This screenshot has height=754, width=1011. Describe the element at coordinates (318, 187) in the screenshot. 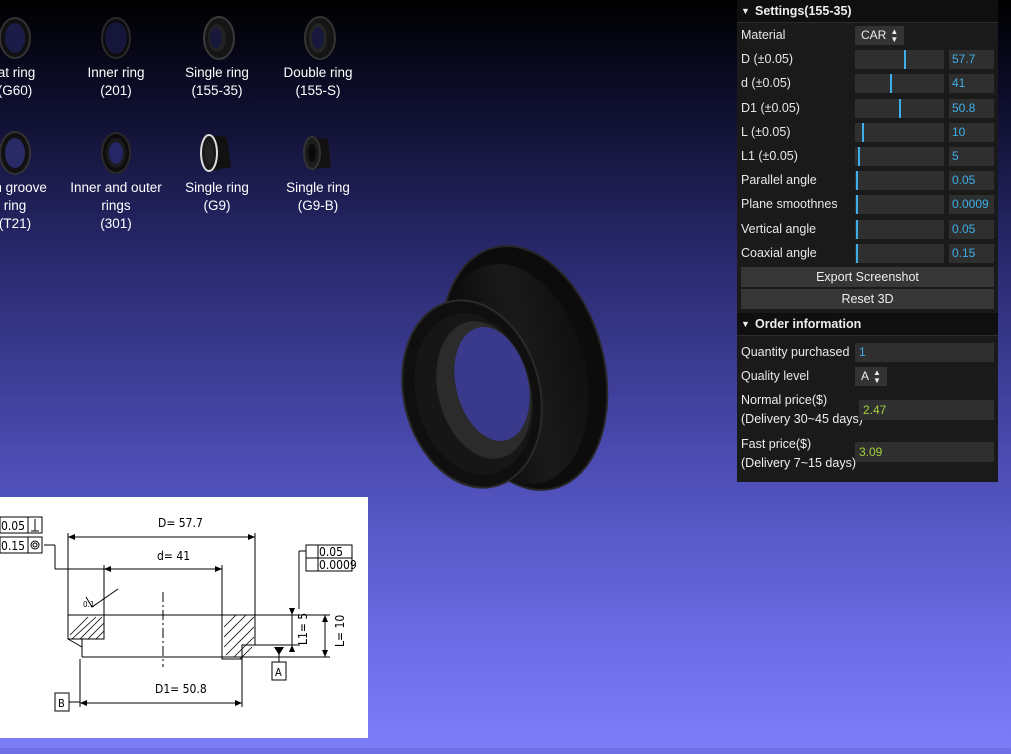

I see `thumb-label: Single ring` at that location.